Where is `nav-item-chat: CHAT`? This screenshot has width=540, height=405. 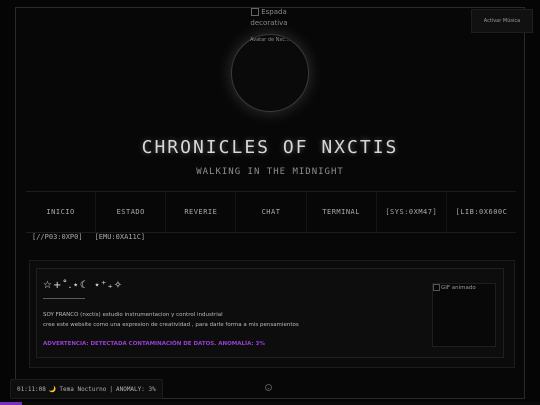
nav-item-chat: CHAT is located at coordinates (271, 212).